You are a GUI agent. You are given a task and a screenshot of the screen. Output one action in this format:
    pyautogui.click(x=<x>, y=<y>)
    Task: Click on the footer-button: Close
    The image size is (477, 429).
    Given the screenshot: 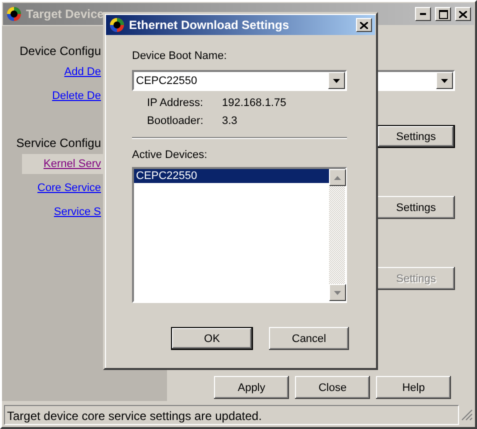 What is the action you would take?
    pyautogui.click(x=332, y=387)
    